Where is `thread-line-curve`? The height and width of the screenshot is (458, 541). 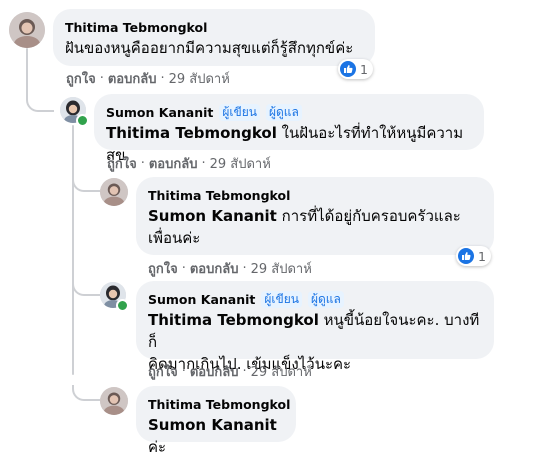 thread-line-curve is located at coordinates (40, 104).